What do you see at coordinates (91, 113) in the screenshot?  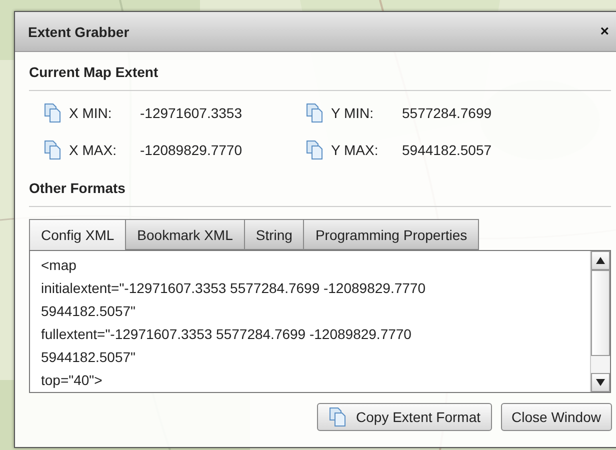 I see `field-label: X MIN:` at bounding box center [91, 113].